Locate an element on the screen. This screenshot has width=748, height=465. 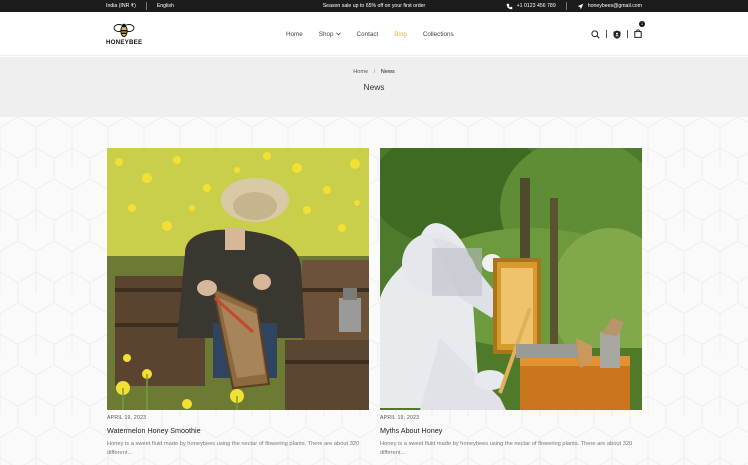
nav-collections: Collections is located at coordinates (438, 34).